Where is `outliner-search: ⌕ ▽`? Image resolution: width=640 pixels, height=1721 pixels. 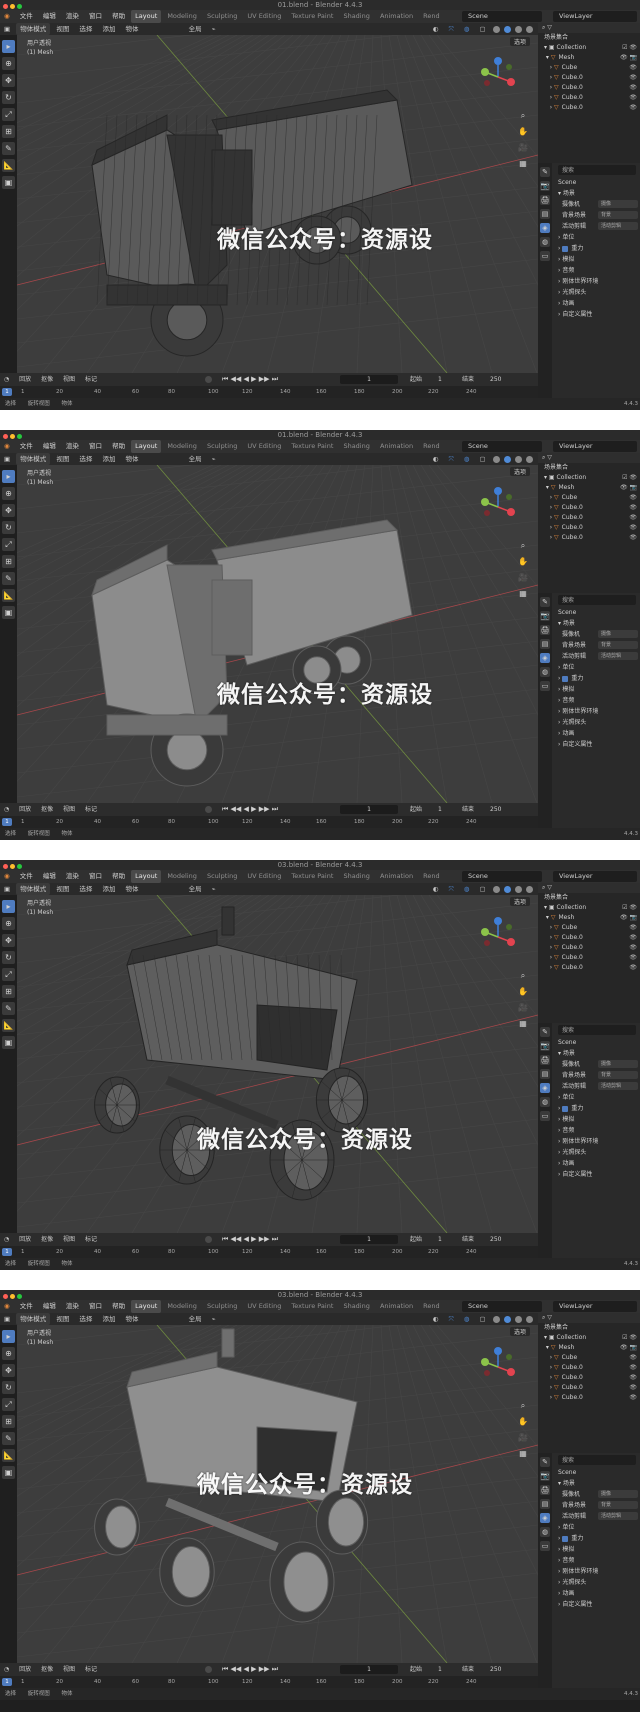
outliner-search: ⌕ ▽ is located at coordinates (589, 888).